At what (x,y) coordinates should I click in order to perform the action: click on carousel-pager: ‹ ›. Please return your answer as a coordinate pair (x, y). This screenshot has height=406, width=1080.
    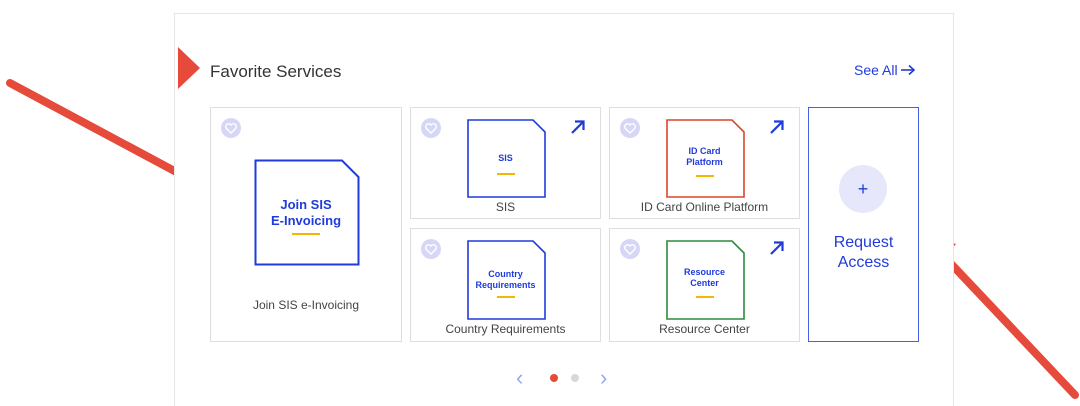
    Looking at the image, I should click on (564, 378).